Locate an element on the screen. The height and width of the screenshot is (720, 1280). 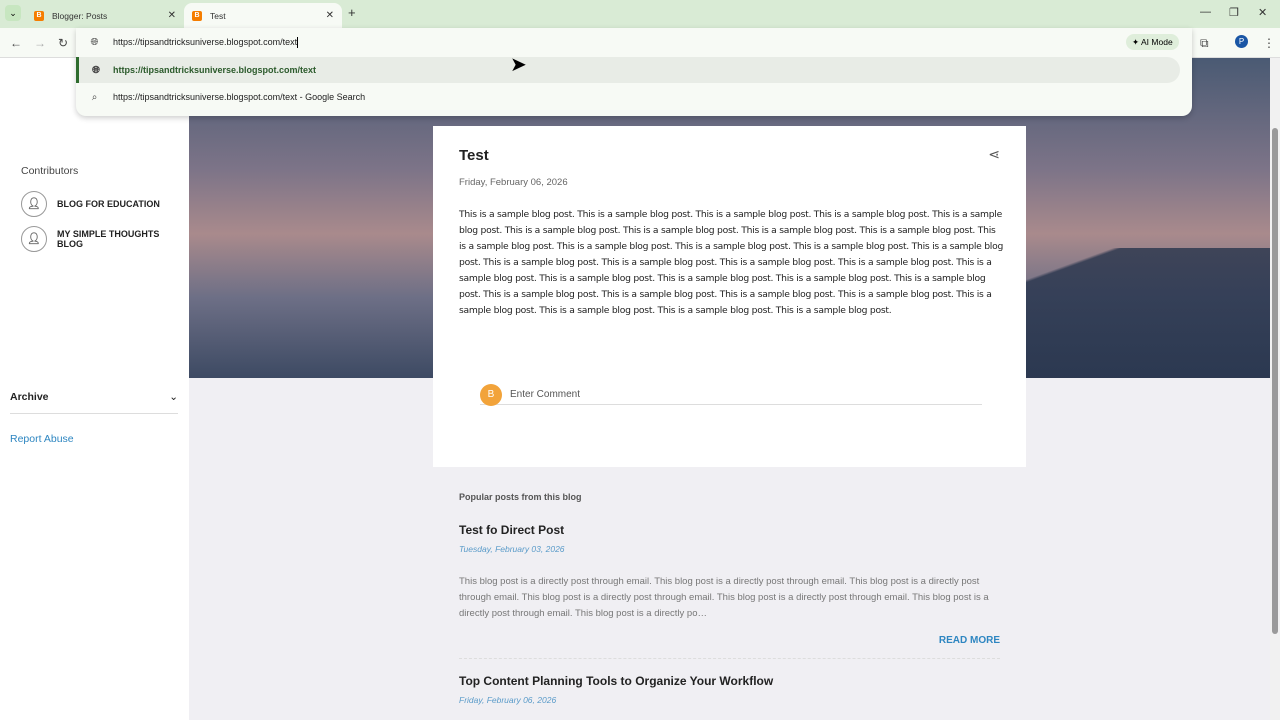
contributor-link: 👤︎ BLOG FOR EDUCATION is located at coordinates (90, 204).